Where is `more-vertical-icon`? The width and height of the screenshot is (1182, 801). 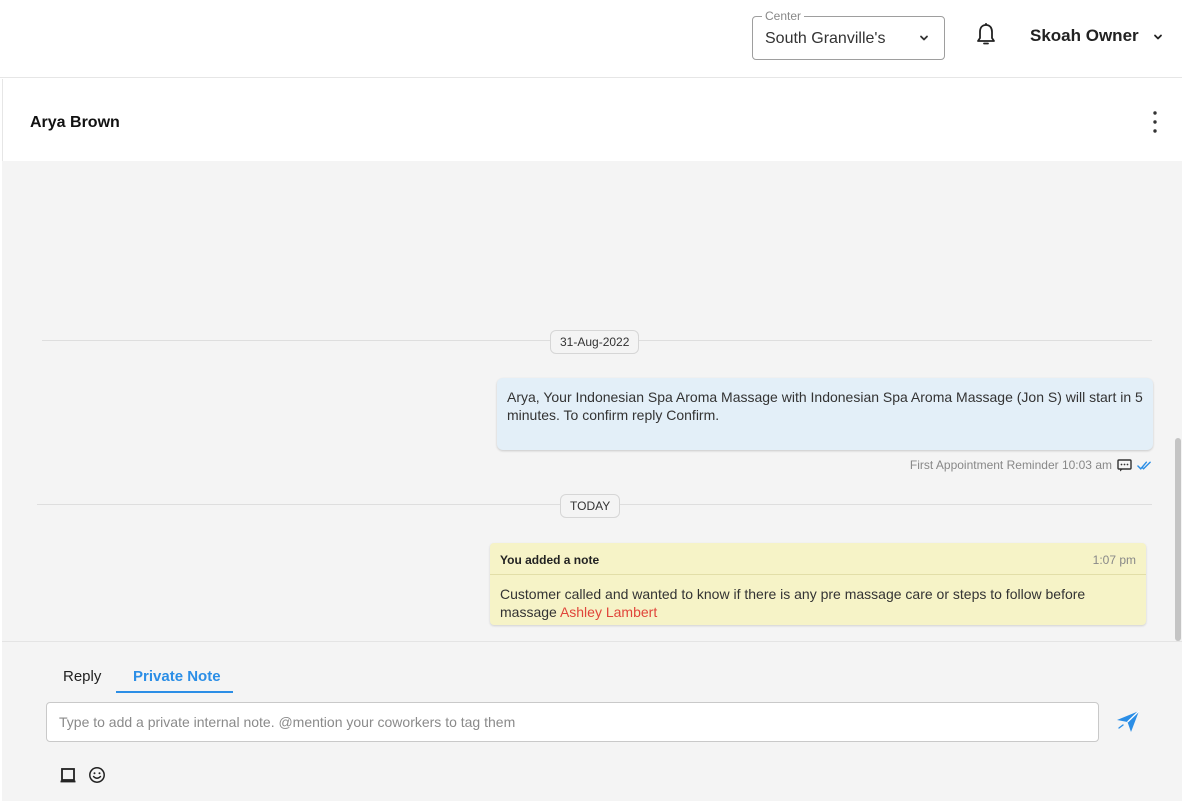 more-vertical-icon is located at coordinates (1155, 122).